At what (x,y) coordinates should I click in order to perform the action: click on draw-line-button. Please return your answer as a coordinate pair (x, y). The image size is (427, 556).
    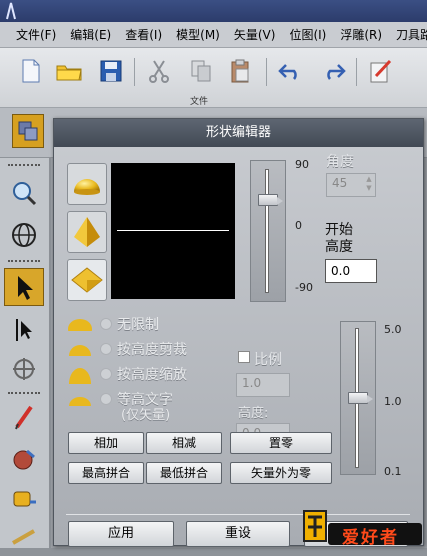
    Looking at the image, I should click on (24, 417).